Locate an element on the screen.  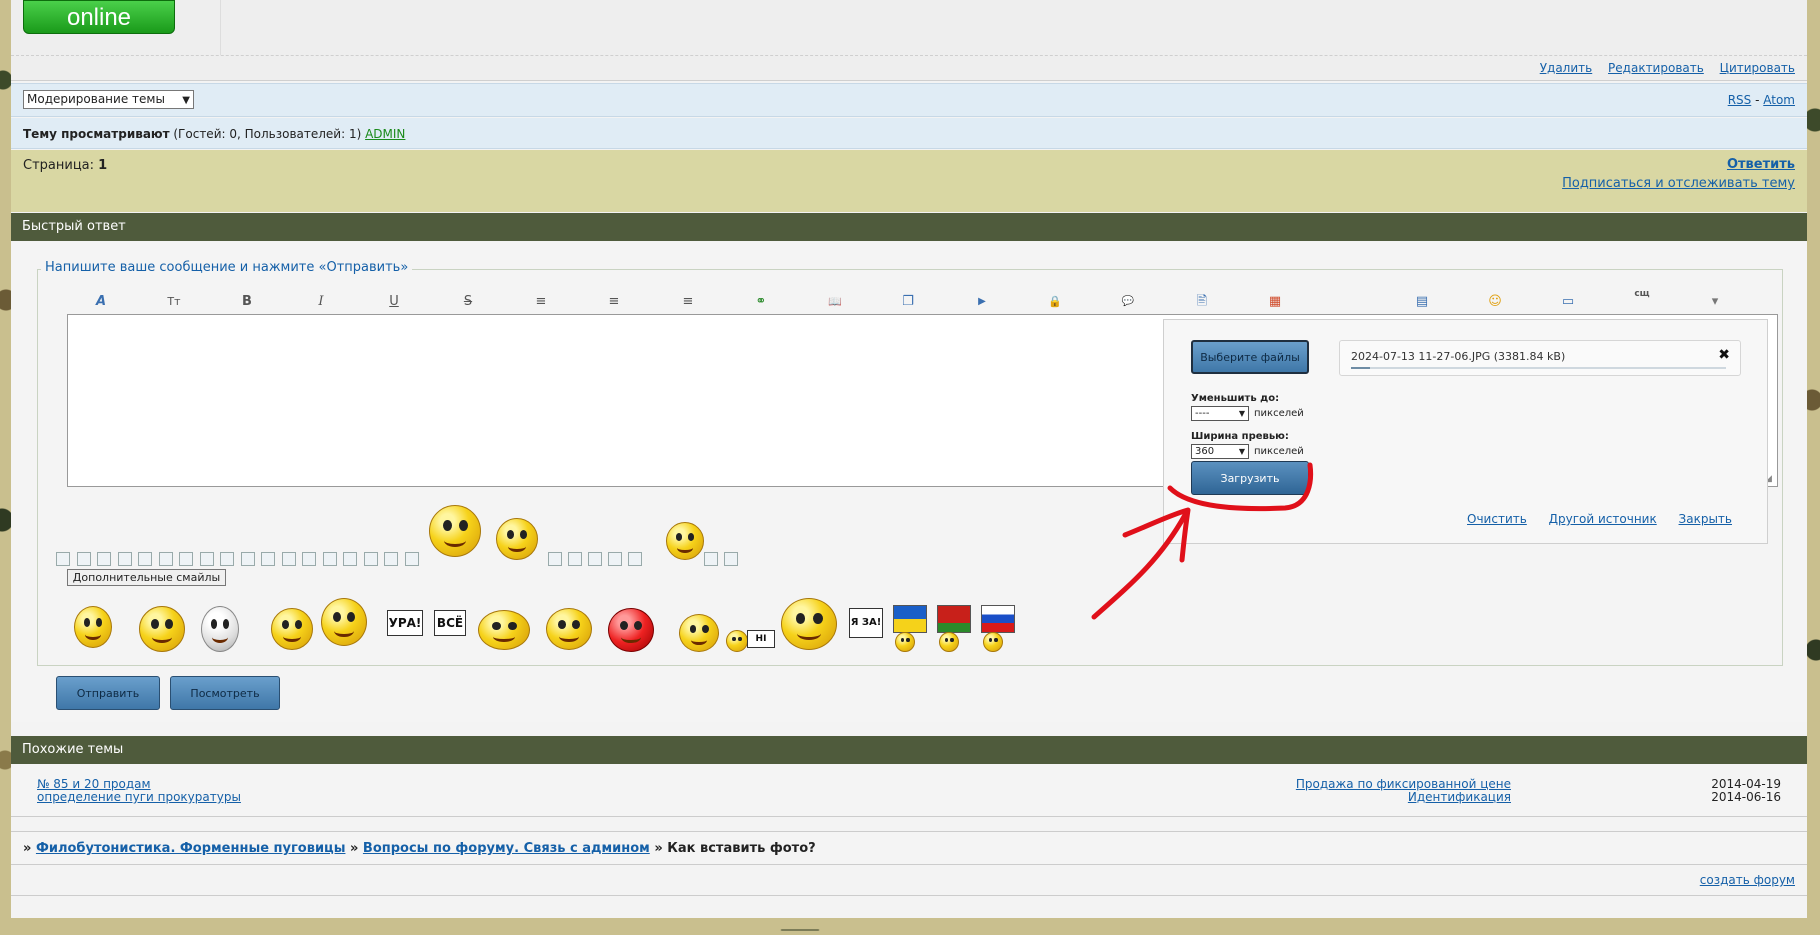
video-icon: ▶ is located at coordinates (982, 302).